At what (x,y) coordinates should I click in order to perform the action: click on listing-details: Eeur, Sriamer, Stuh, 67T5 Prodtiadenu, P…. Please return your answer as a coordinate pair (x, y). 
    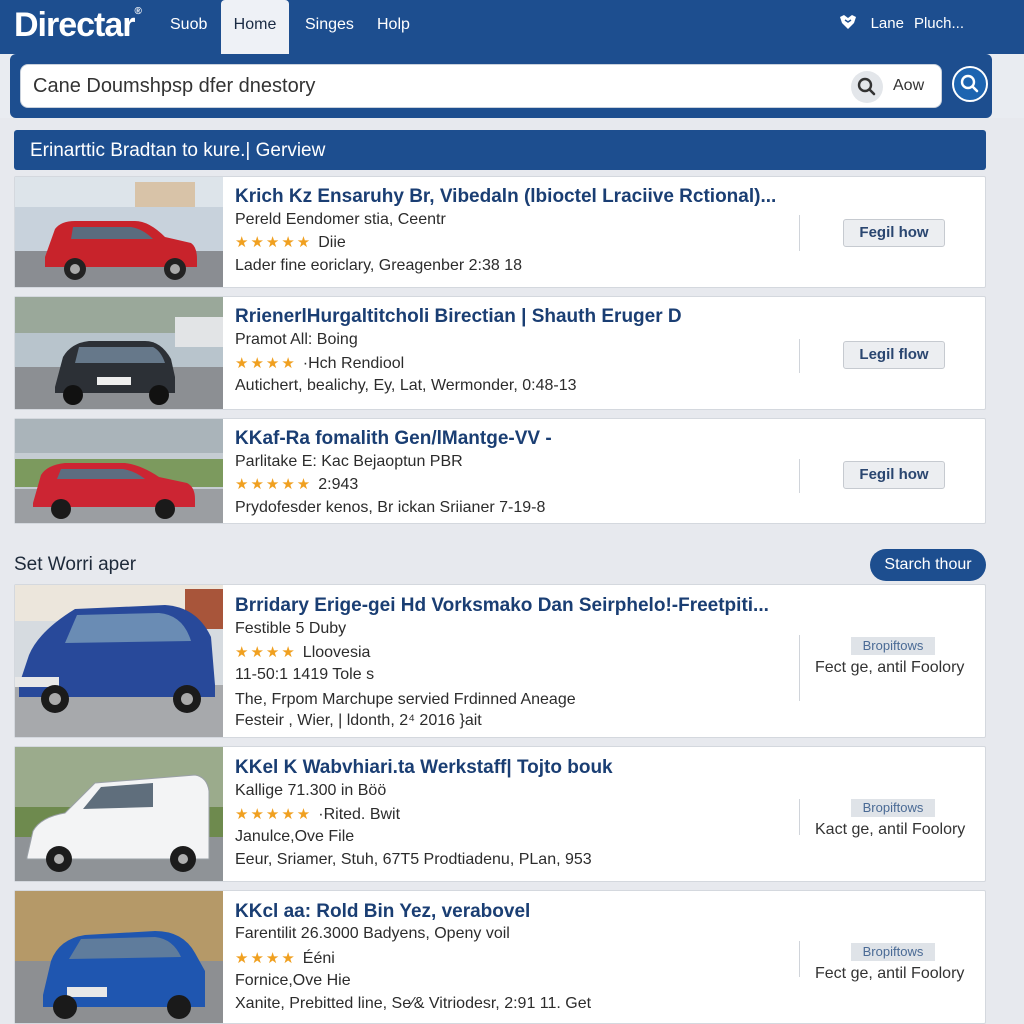
    Looking at the image, I should click on (413, 859).